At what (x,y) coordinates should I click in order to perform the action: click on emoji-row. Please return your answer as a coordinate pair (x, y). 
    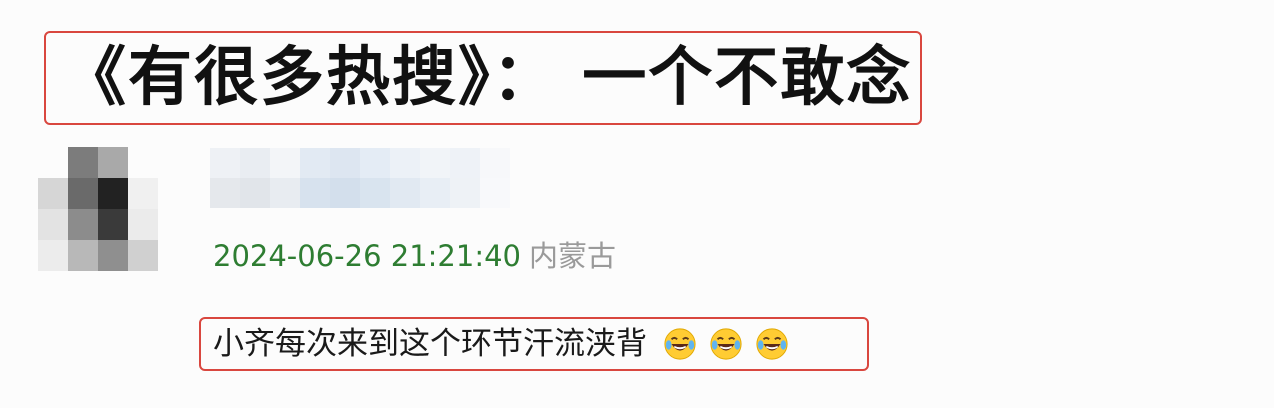
    Looking at the image, I should click on (720, 344).